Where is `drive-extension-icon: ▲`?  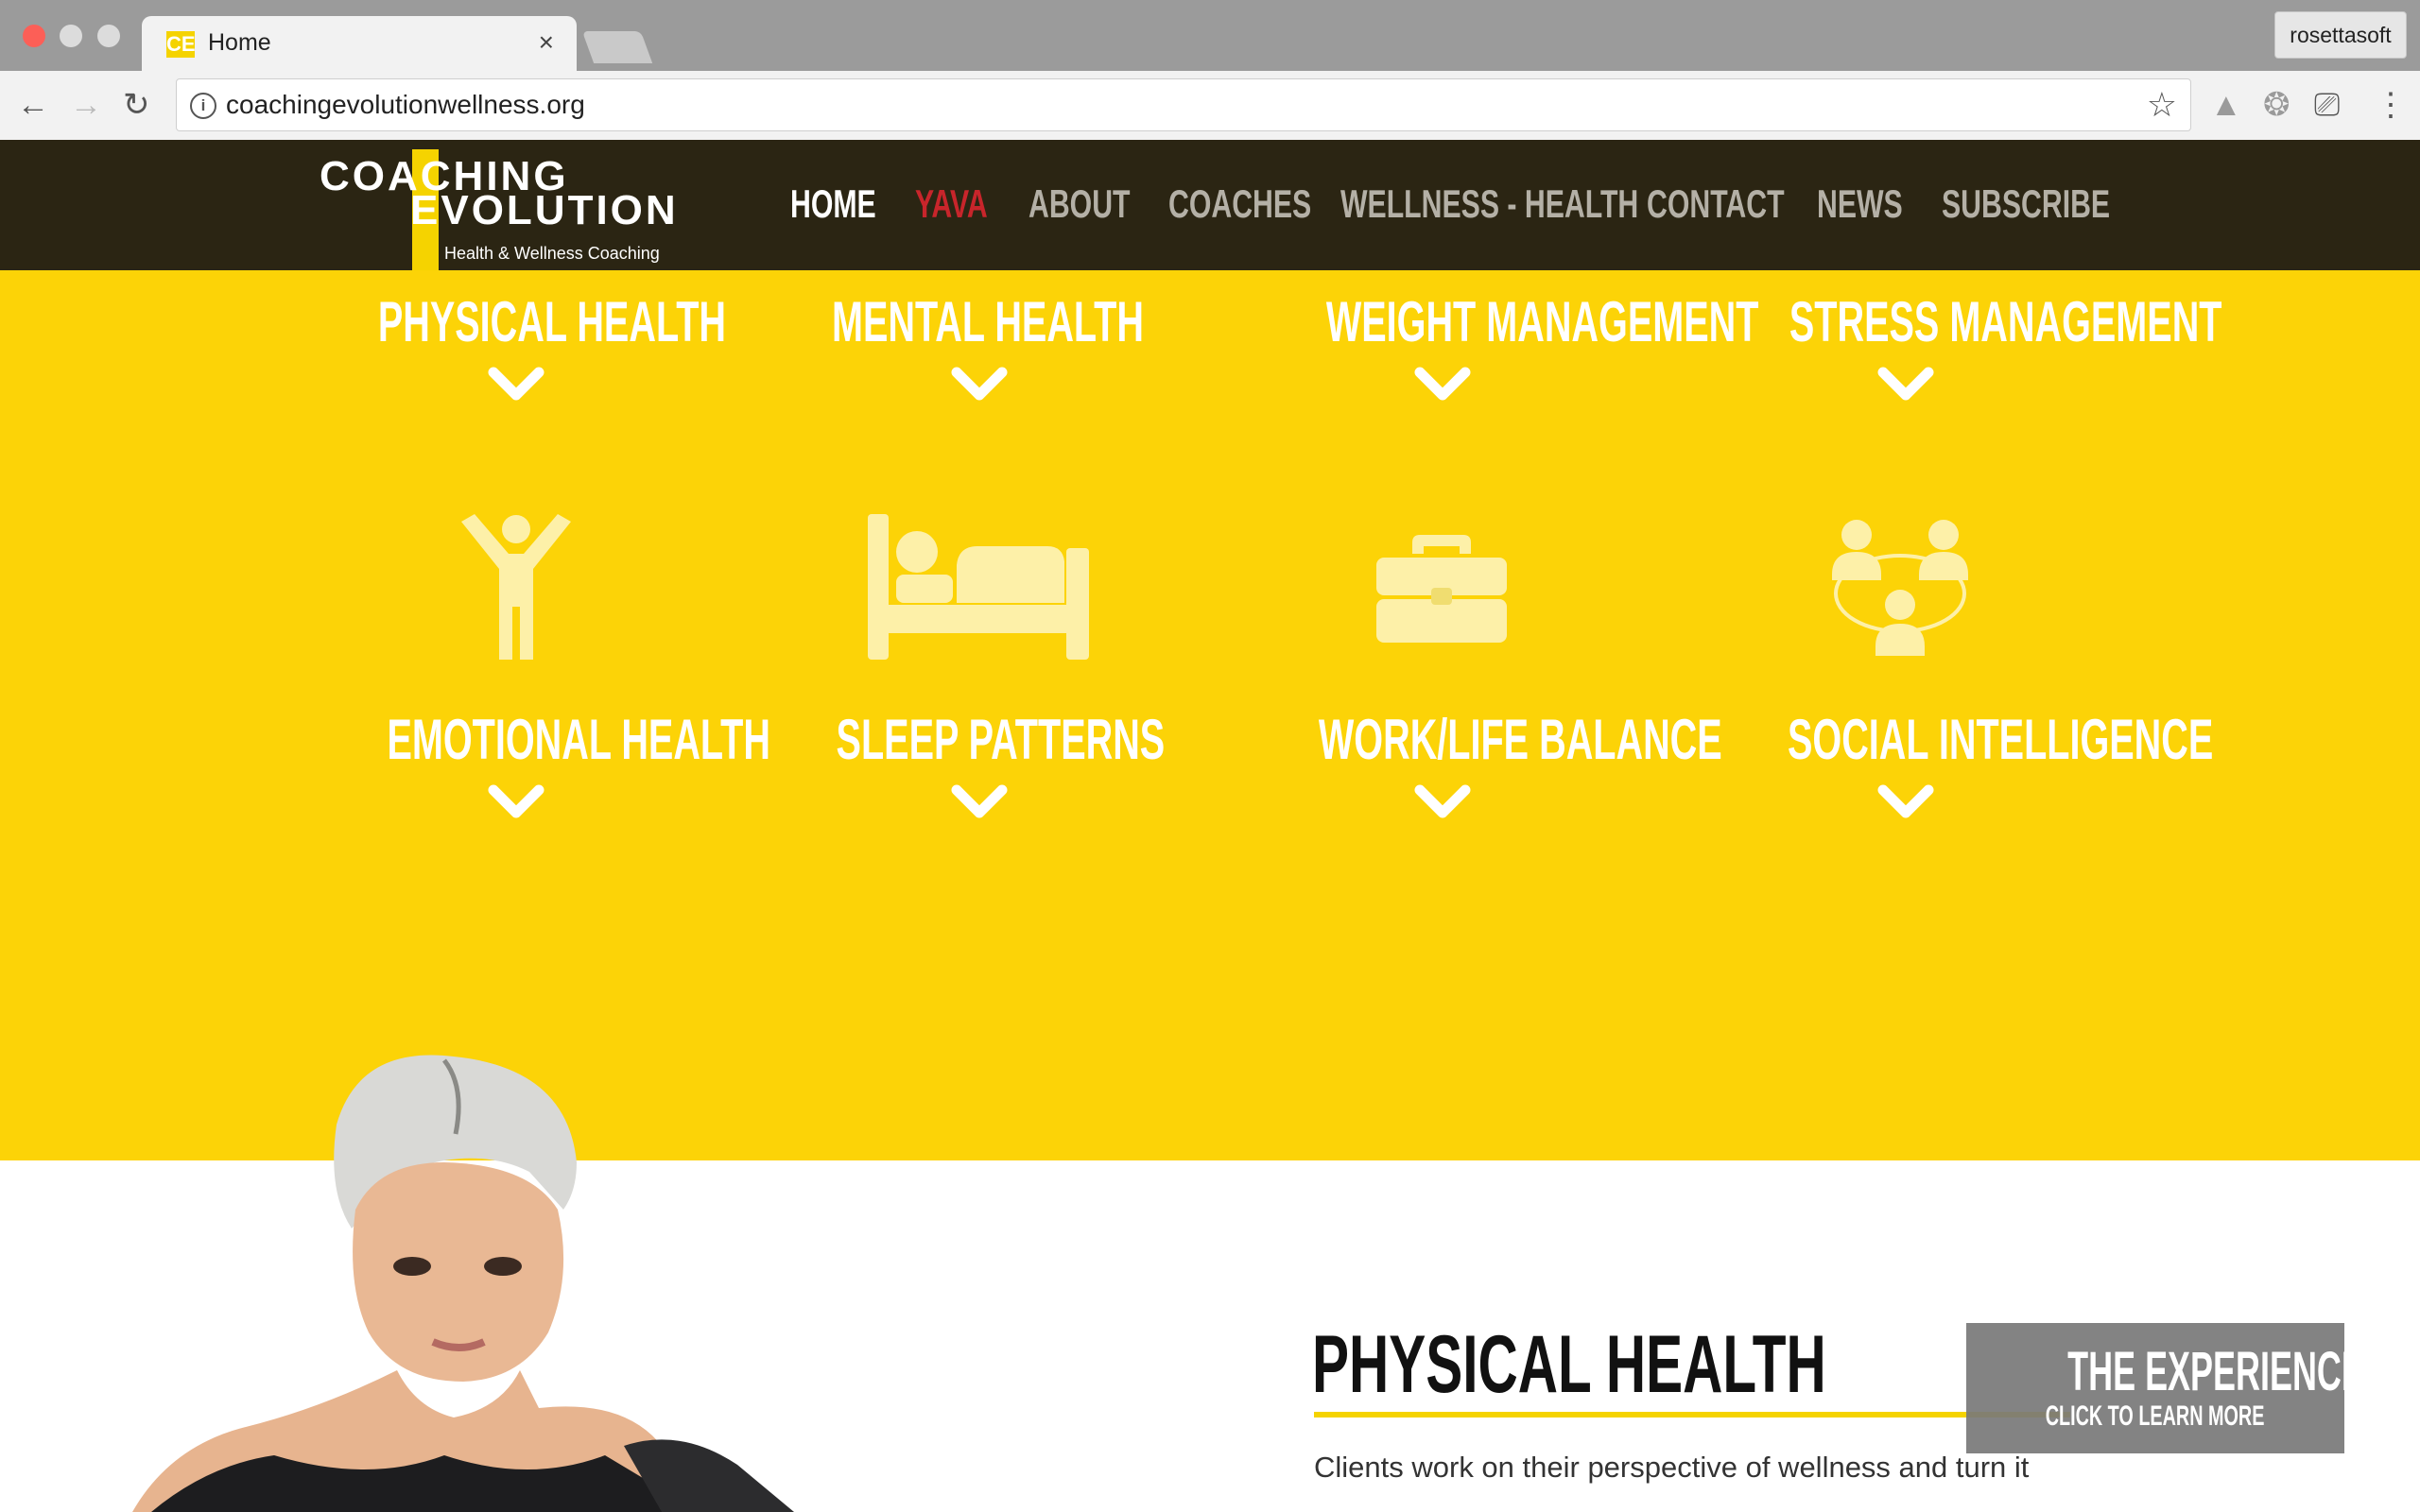 drive-extension-icon: ▲ is located at coordinates (2226, 105).